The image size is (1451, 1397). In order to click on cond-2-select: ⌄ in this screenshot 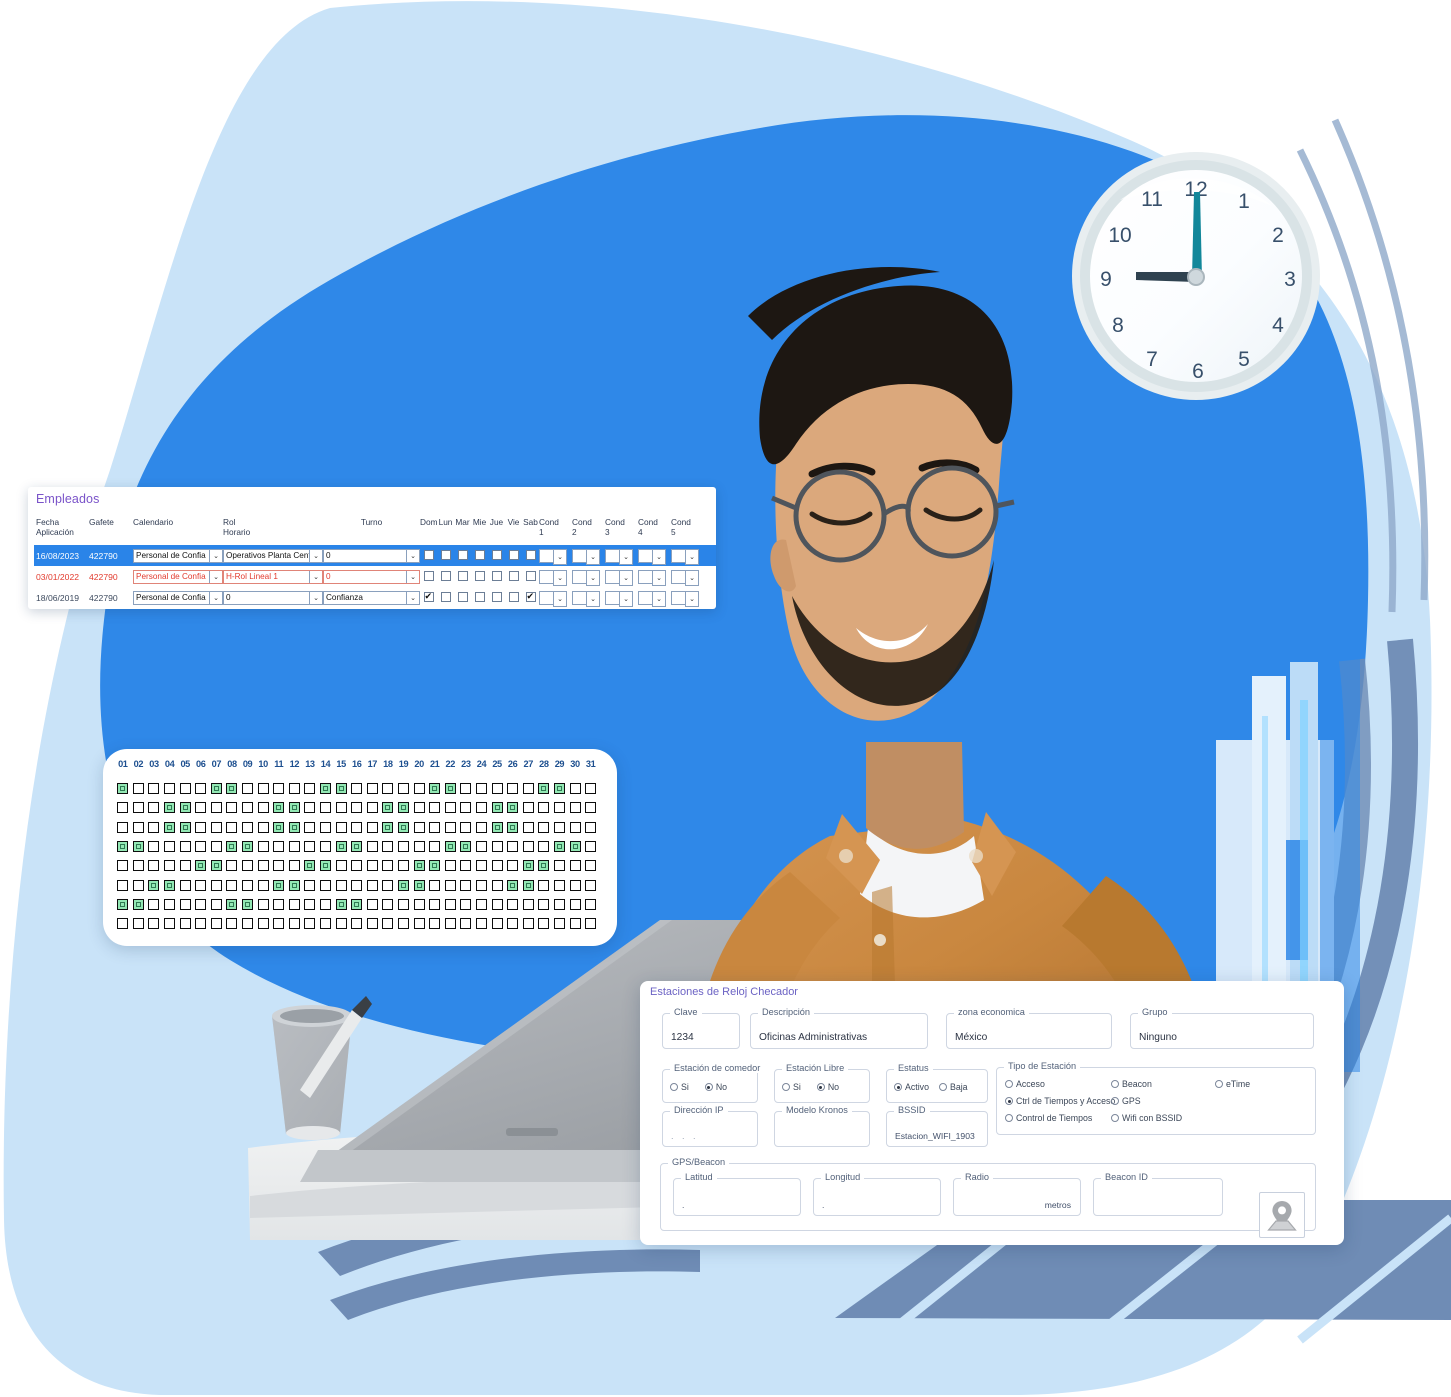, I will do `click(586, 598)`.